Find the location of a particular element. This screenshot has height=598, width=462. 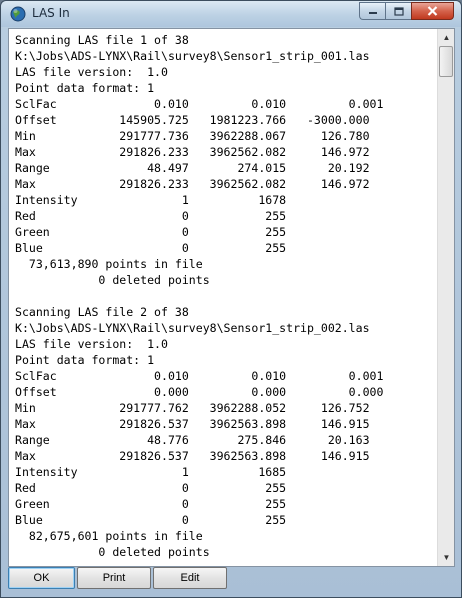

close-icon is located at coordinates (432, 11).